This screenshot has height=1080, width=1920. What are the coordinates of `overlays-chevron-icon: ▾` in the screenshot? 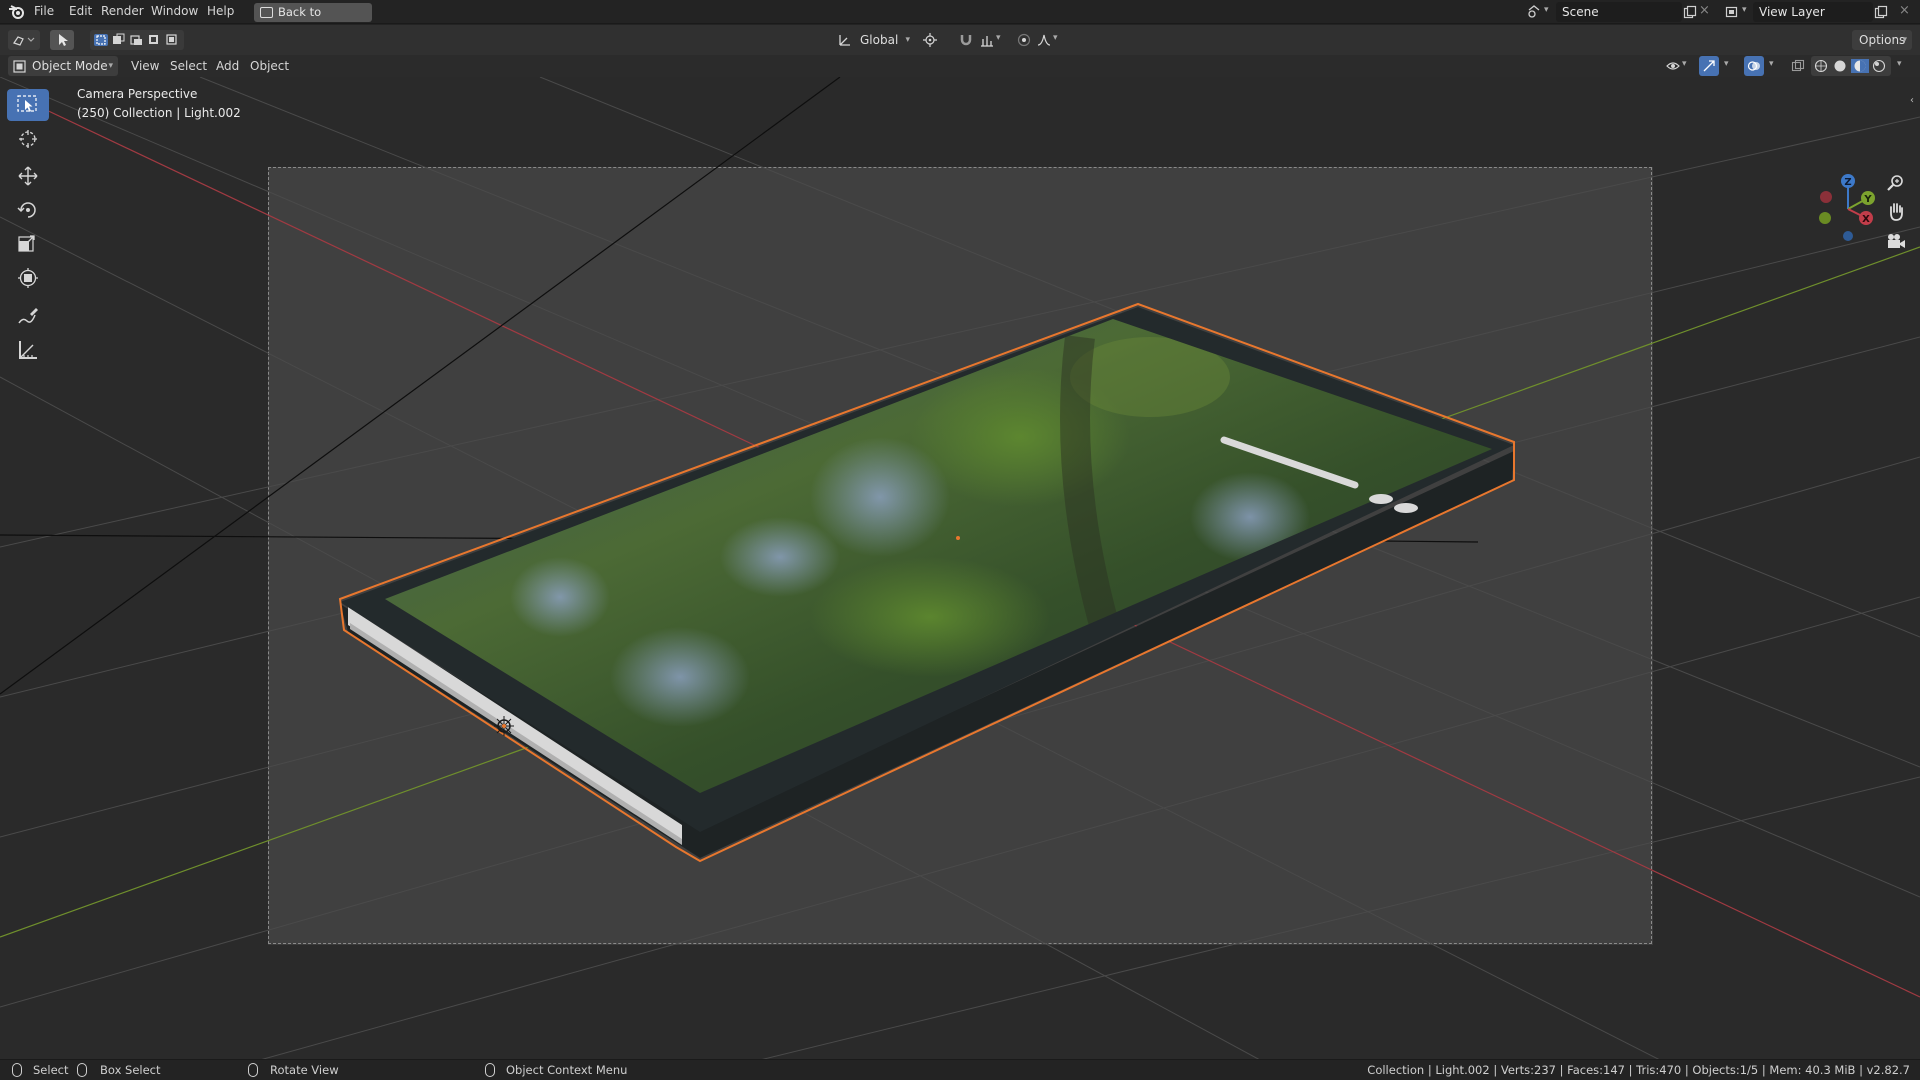 It's located at (1771, 64).